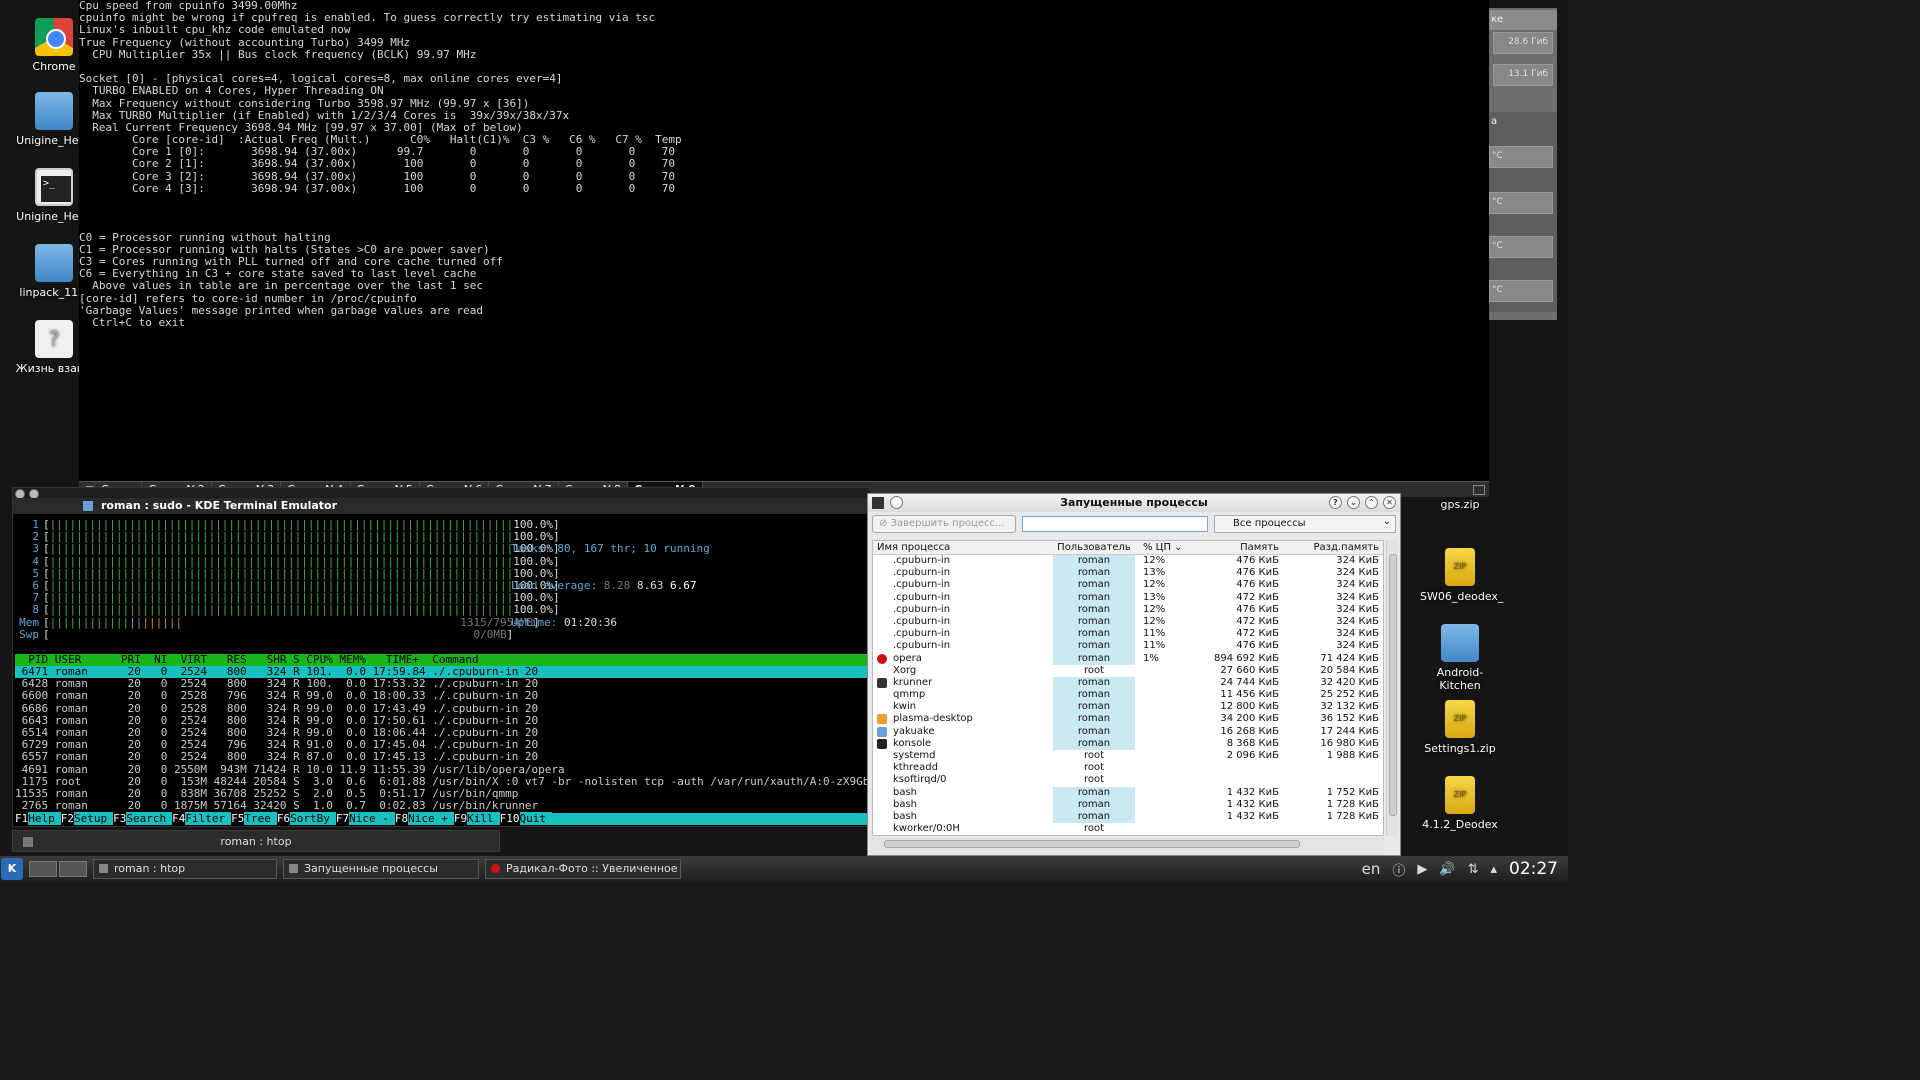 This screenshot has width=1920, height=1080. What do you see at coordinates (1128, 792) in the screenshot?
I see `process-table-row: bash roman 1 432 КиБ 1 752 КиБ` at bounding box center [1128, 792].